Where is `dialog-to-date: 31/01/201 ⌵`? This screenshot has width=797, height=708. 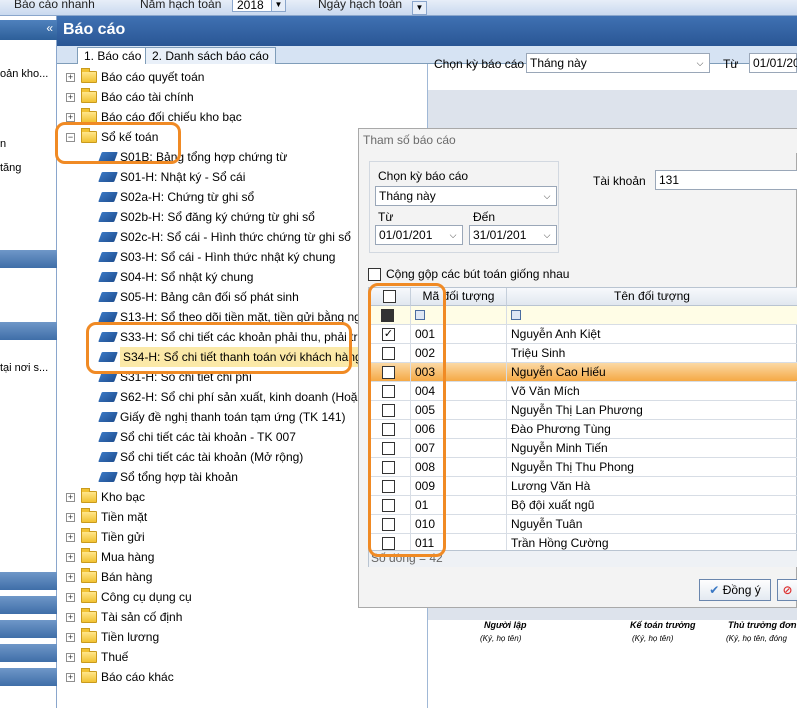 dialog-to-date: 31/01/201 ⌵ is located at coordinates (513, 235).